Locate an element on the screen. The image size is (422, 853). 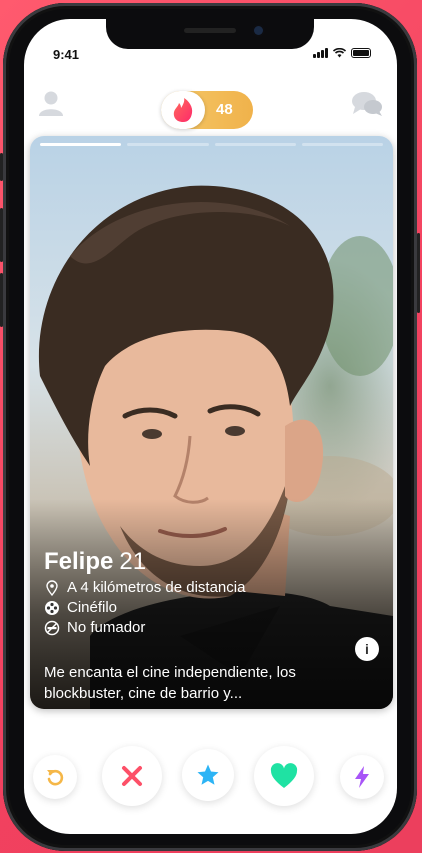
profile-icon is located at coordinates (51, 103).